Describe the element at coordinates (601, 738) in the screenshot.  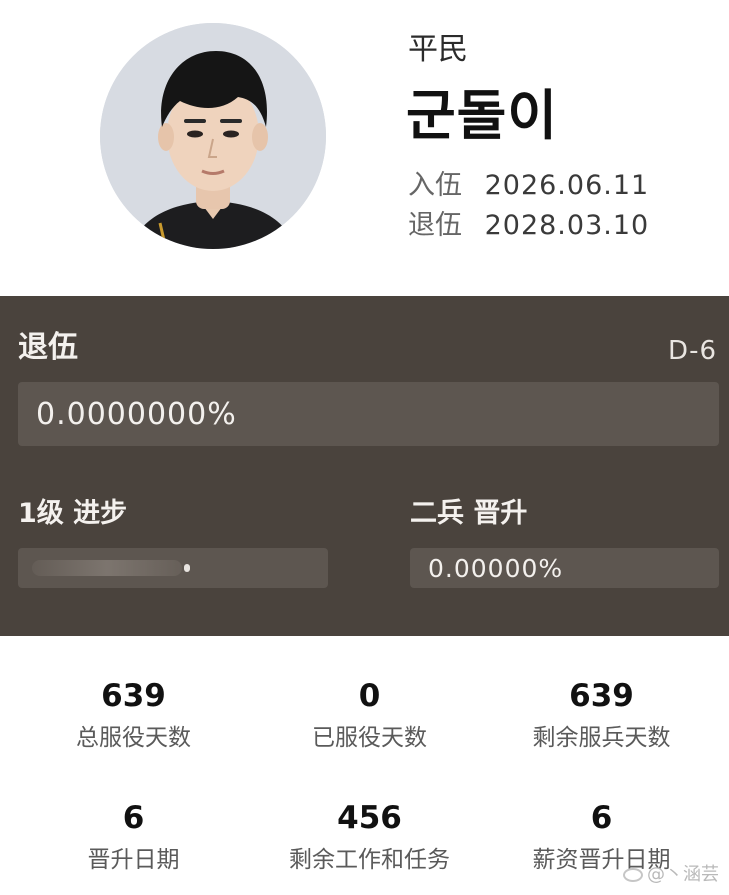
I see `stat-caption: 剩余服兵天数` at that location.